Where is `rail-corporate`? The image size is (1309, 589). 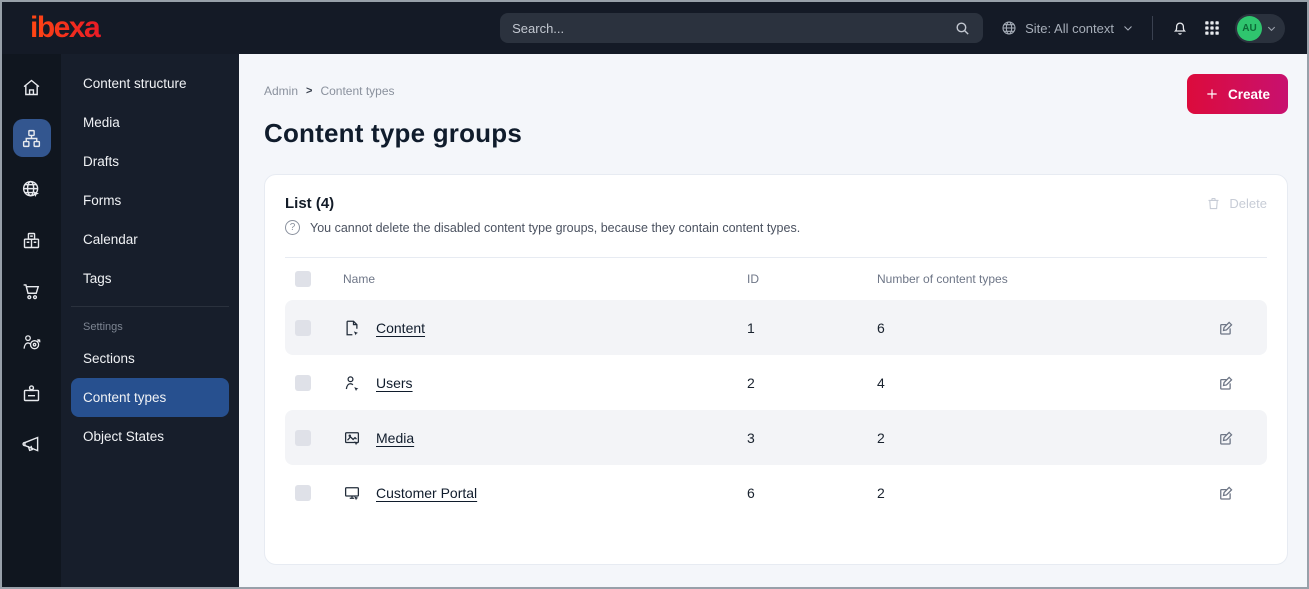
rail-corporate is located at coordinates (32, 393).